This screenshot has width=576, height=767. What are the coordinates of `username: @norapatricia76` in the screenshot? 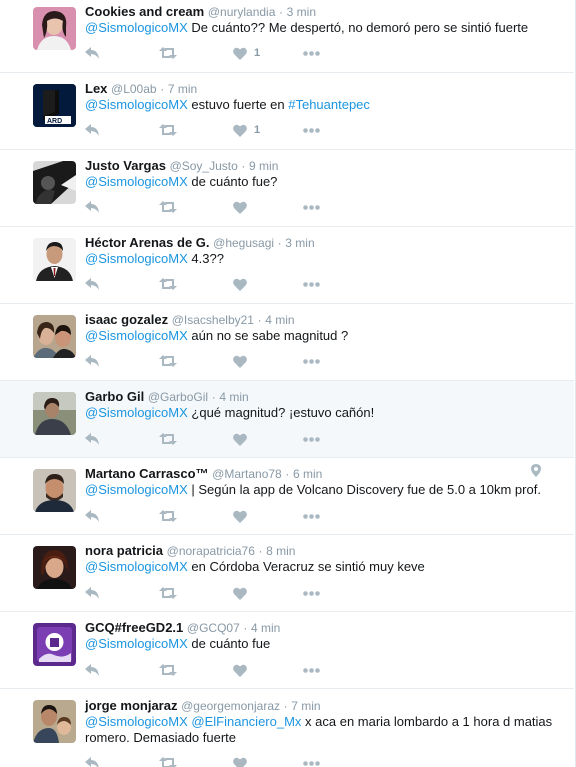 It's located at (211, 551).